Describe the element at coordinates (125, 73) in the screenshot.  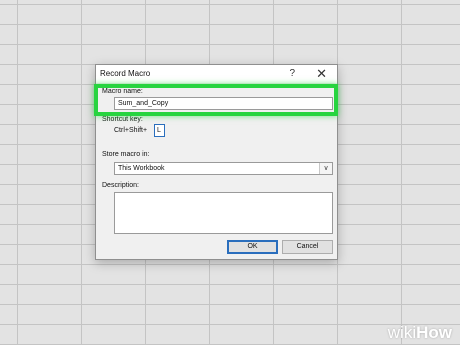
I see `dialog-title: Record Macro` at that location.